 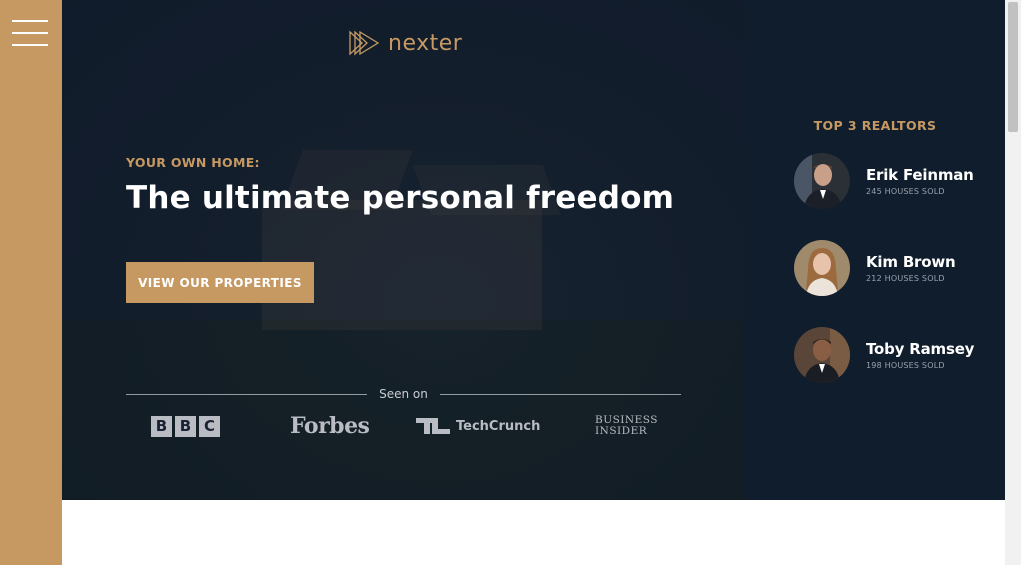 I want to click on techcrunch-mark-icon, so click(x=433, y=426).